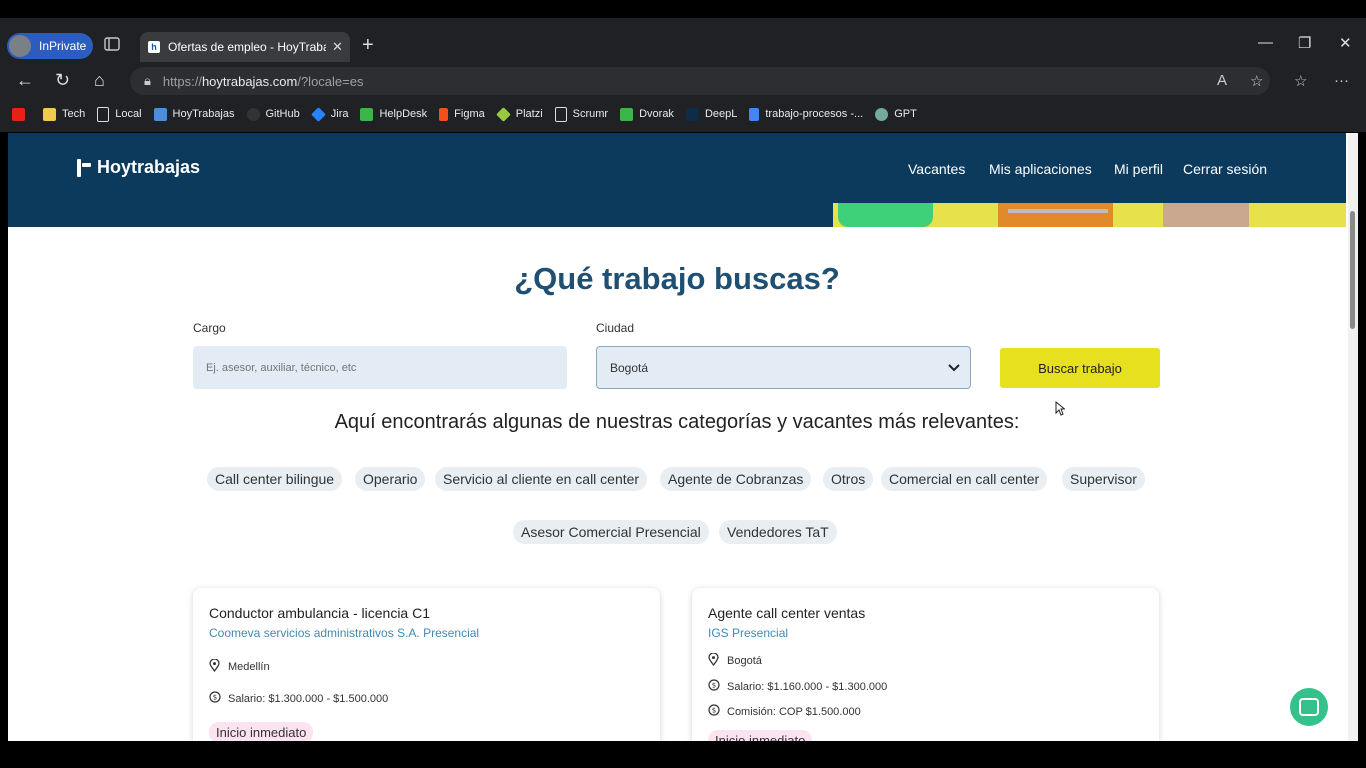 The width and height of the screenshot is (1366, 768). Describe the element at coordinates (503, 114) in the screenshot. I see `platzi-icon` at that location.